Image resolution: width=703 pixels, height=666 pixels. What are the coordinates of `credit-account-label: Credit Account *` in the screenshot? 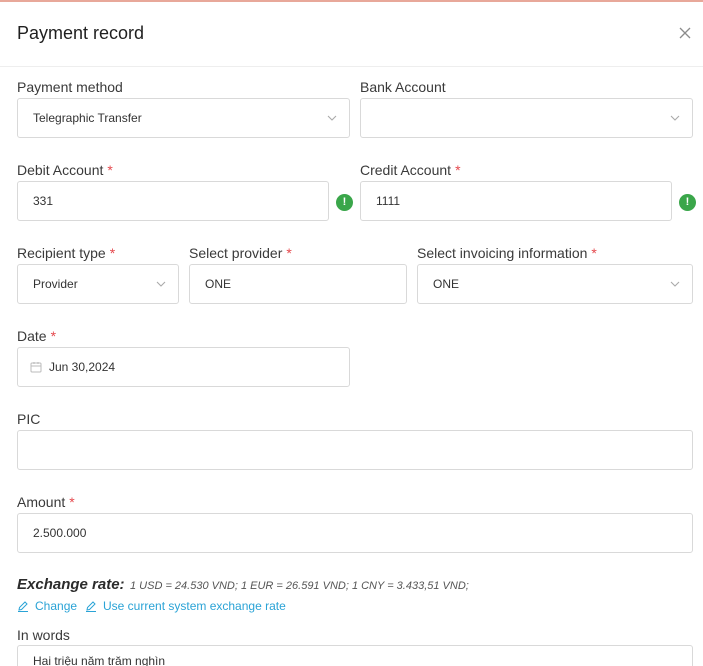 It's located at (410, 170).